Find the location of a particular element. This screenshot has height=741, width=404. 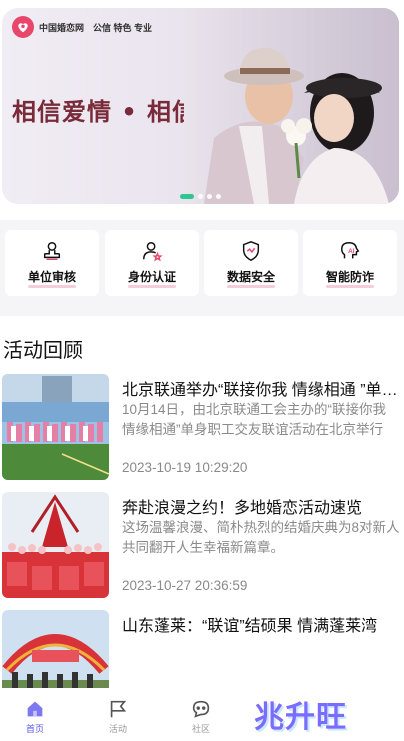

svg-text: AI is located at coordinates (351, 251).